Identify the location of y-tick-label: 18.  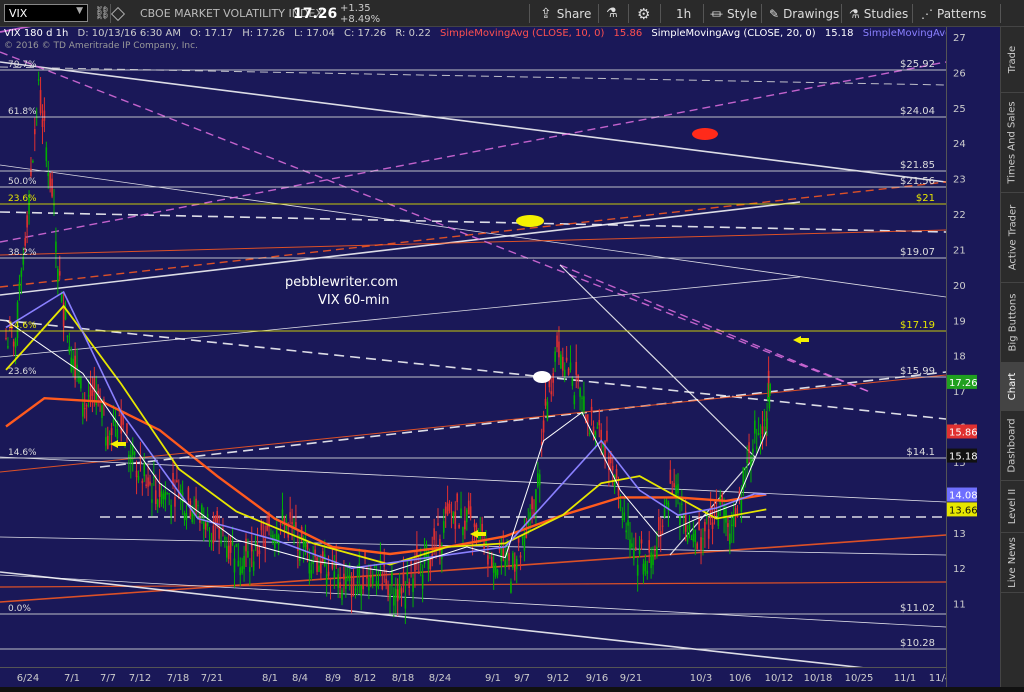
(959, 357).